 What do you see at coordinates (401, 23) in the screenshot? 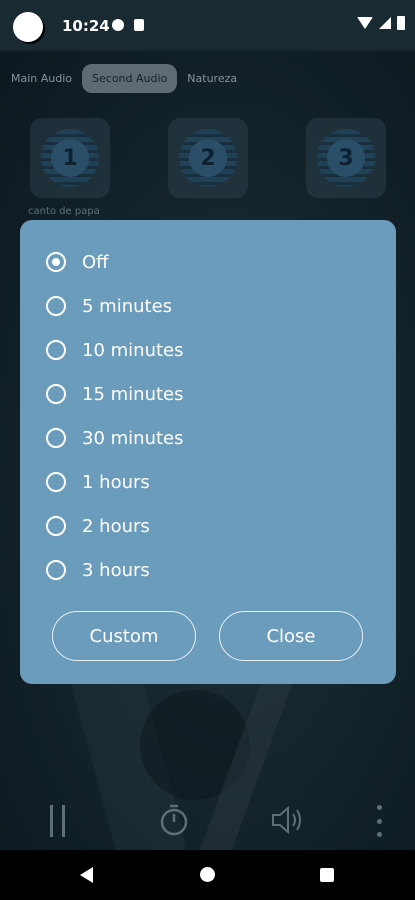
I see `battery-icon` at bounding box center [401, 23].